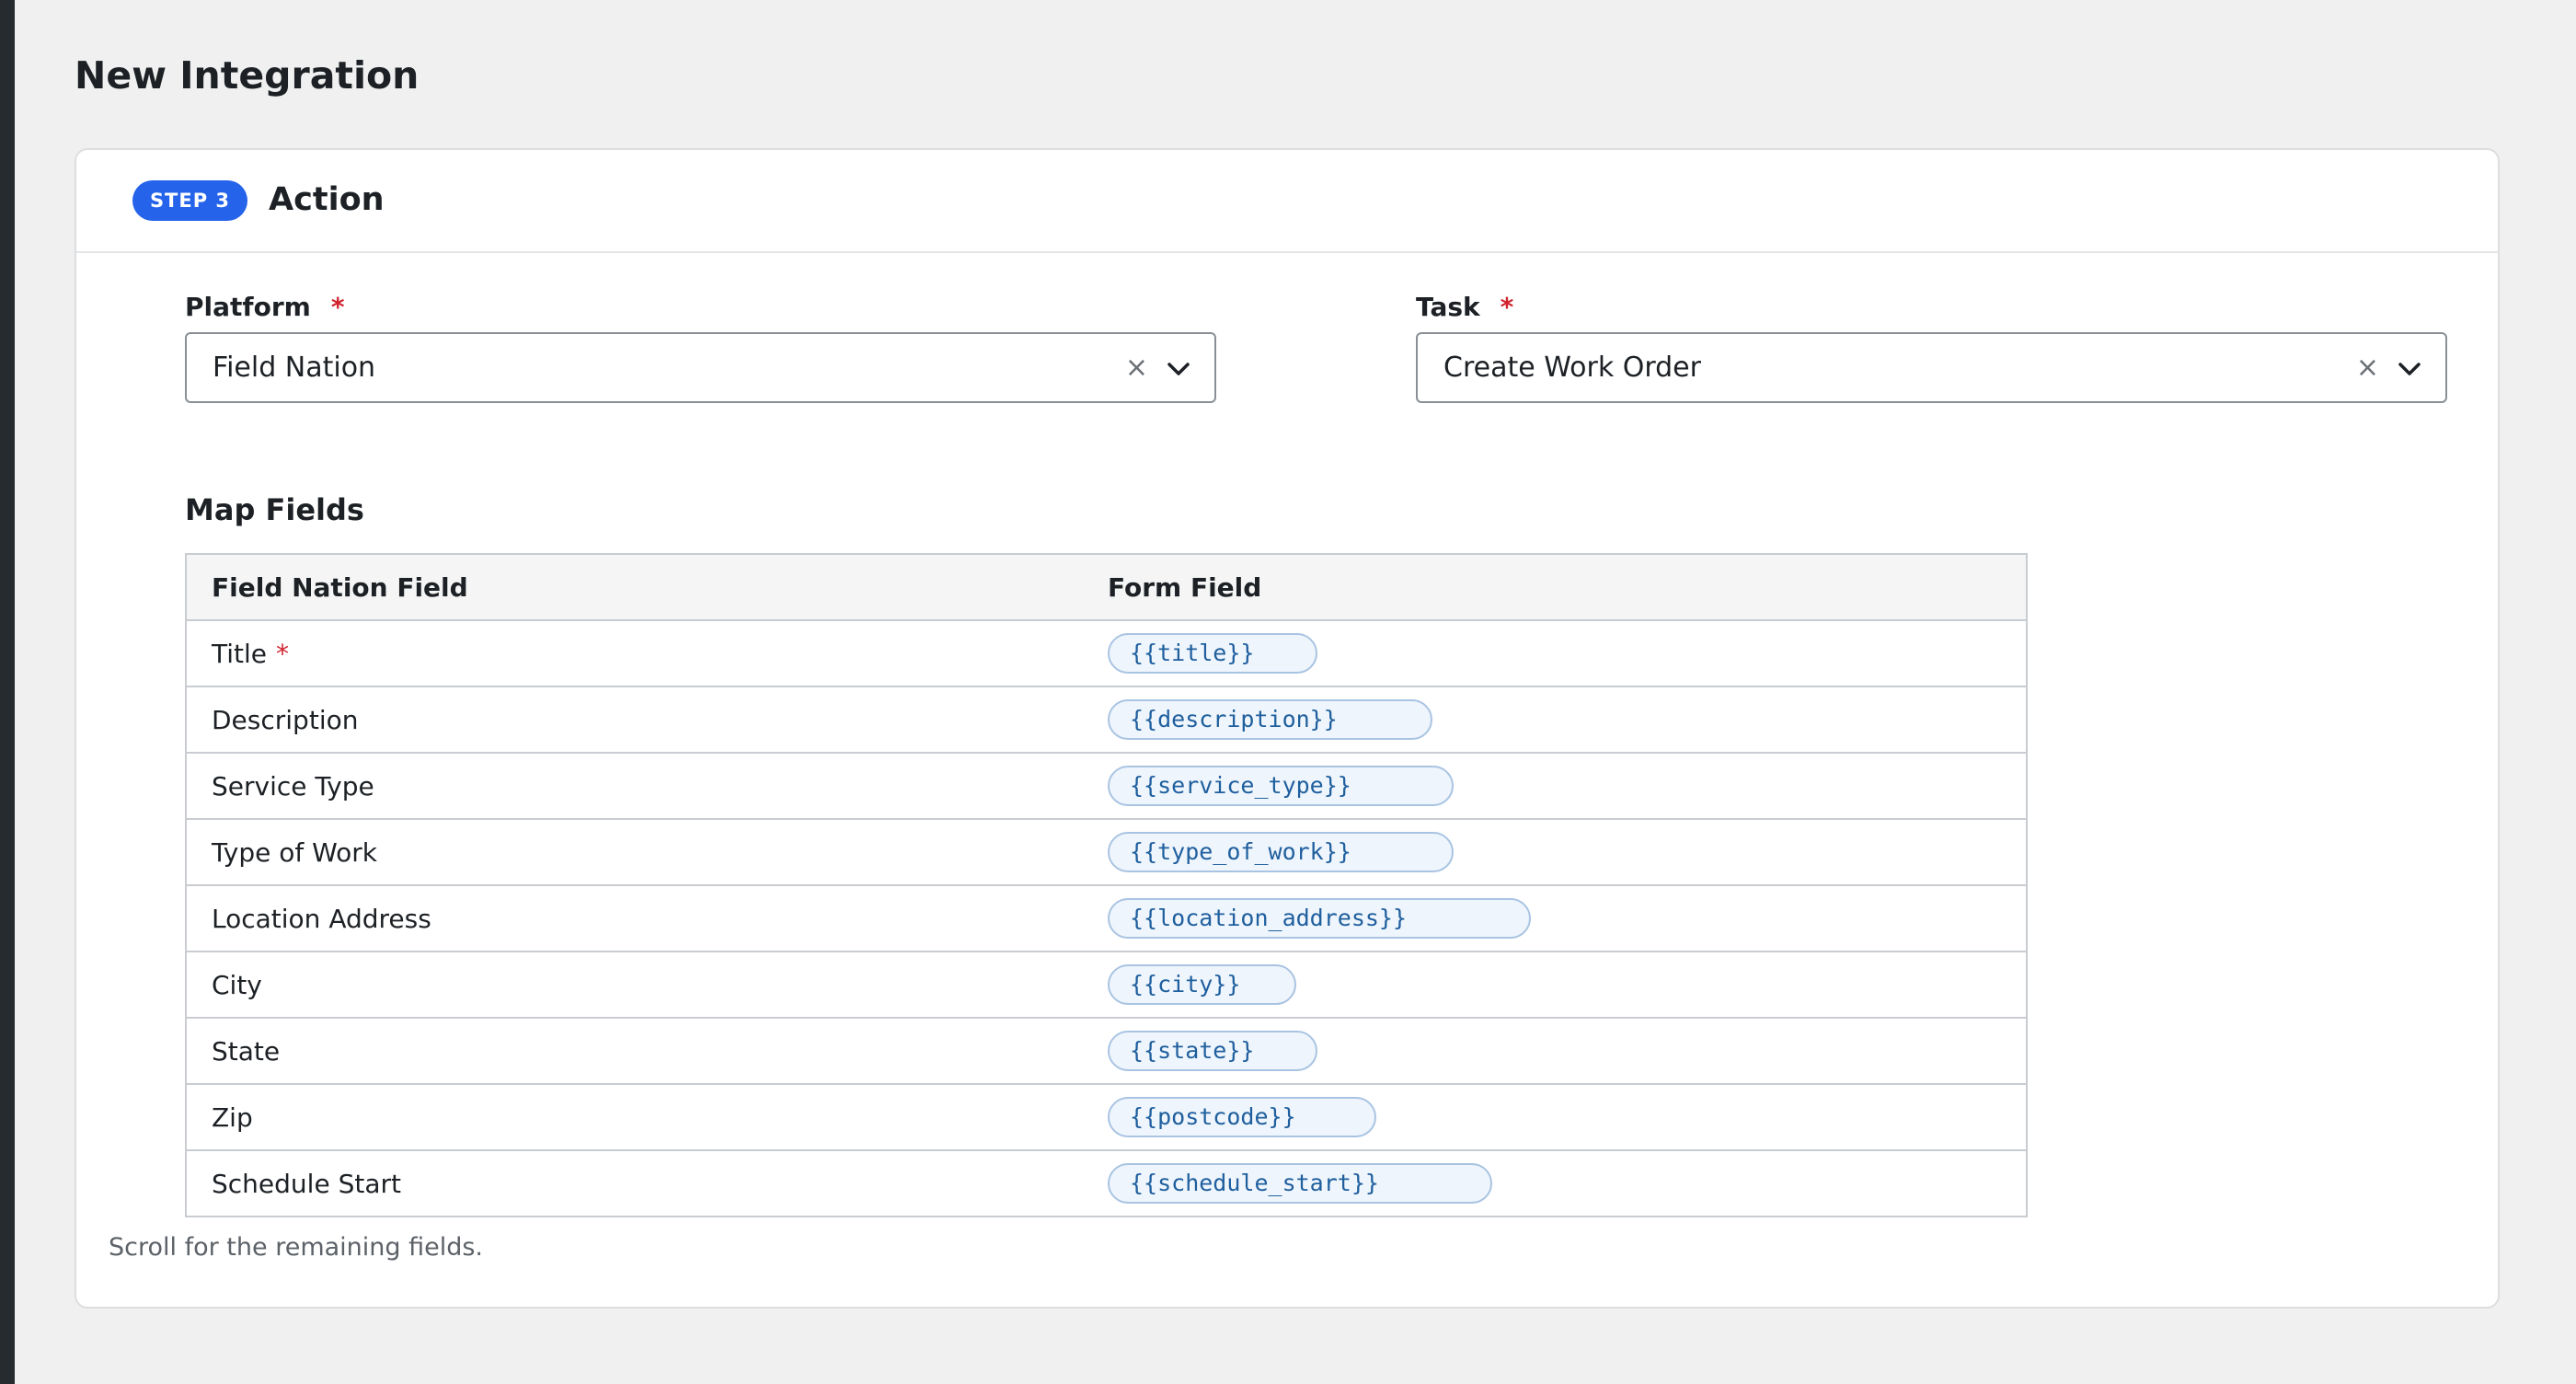 Image resolution: width=2576 pixels, height=1384 pixels. Describe the element at coordinates (1106, 984) in the screenshot. I see `table-row: City {{city}}` at that location.